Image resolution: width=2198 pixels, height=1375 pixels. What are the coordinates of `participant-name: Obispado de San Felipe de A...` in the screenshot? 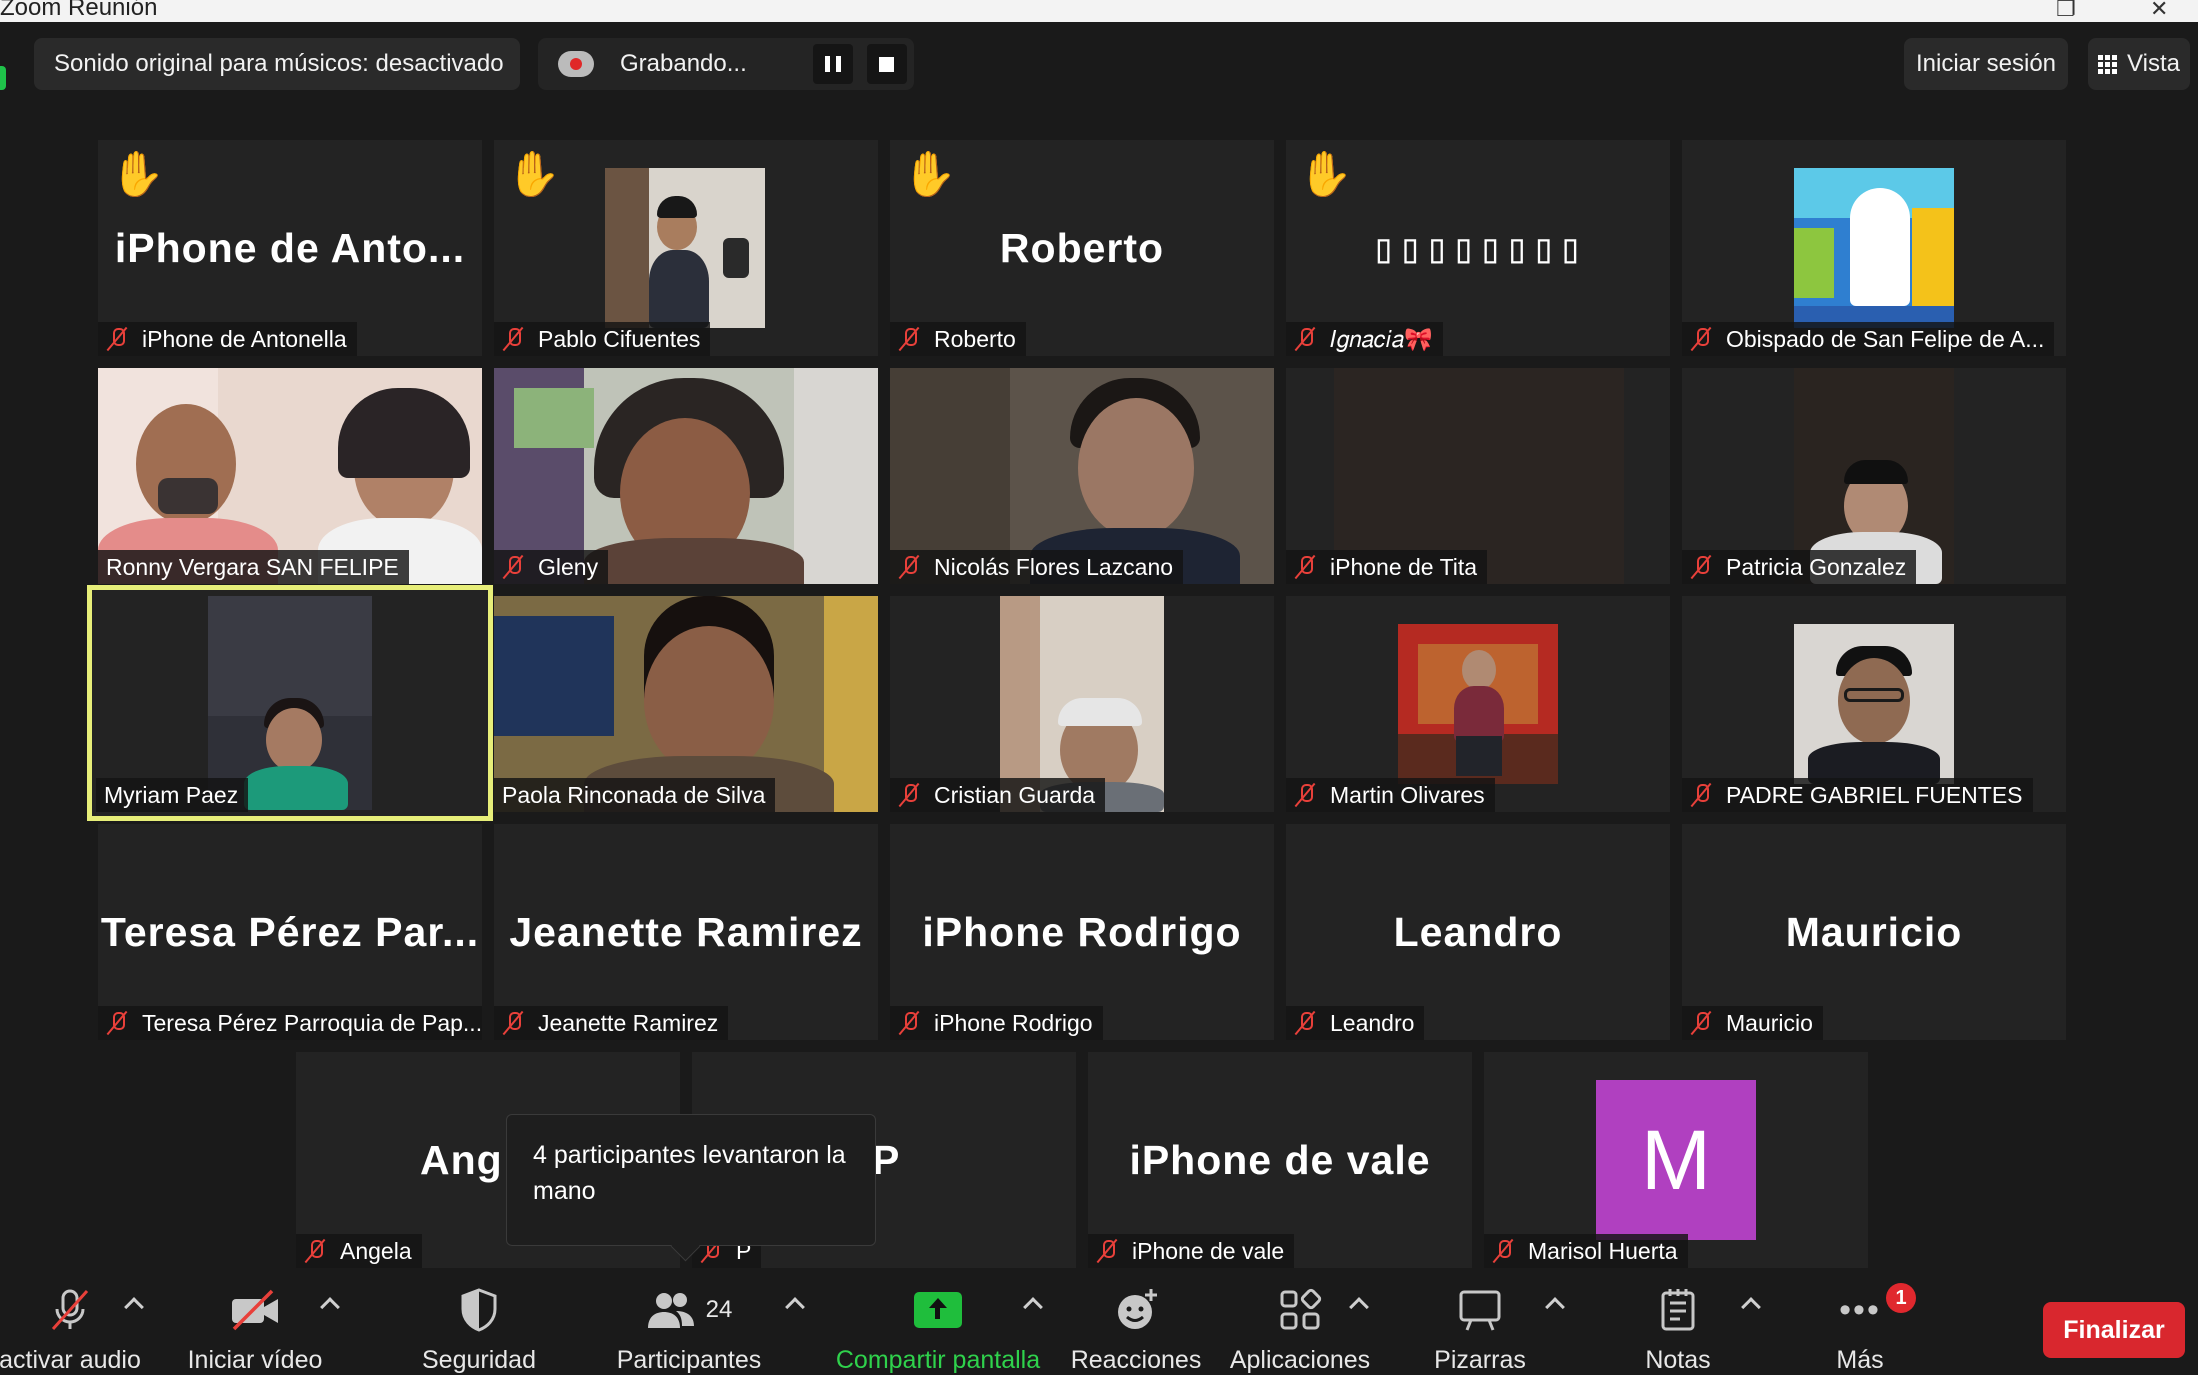 It's located at (1885, 338).